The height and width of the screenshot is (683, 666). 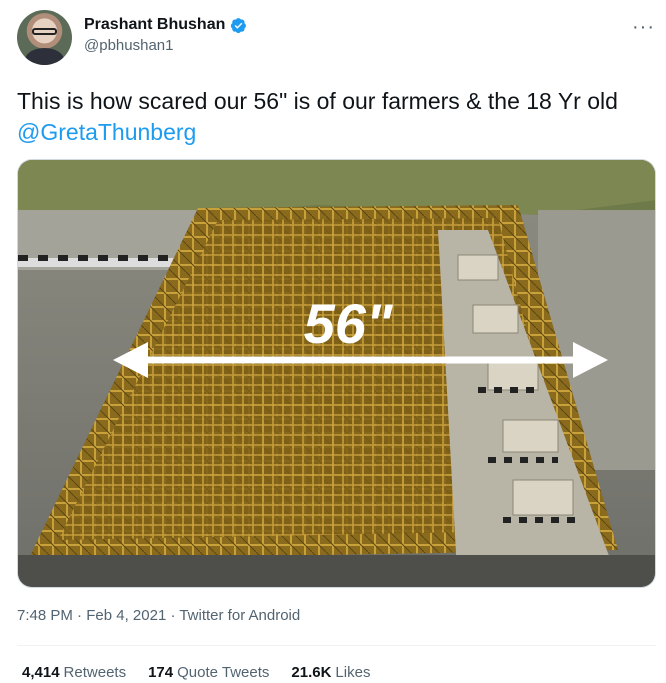 What do you see at coordinates (165, 45) in the screenshot?
I see `author-handle: @pbhushan1` at bounding box center [165, 45].